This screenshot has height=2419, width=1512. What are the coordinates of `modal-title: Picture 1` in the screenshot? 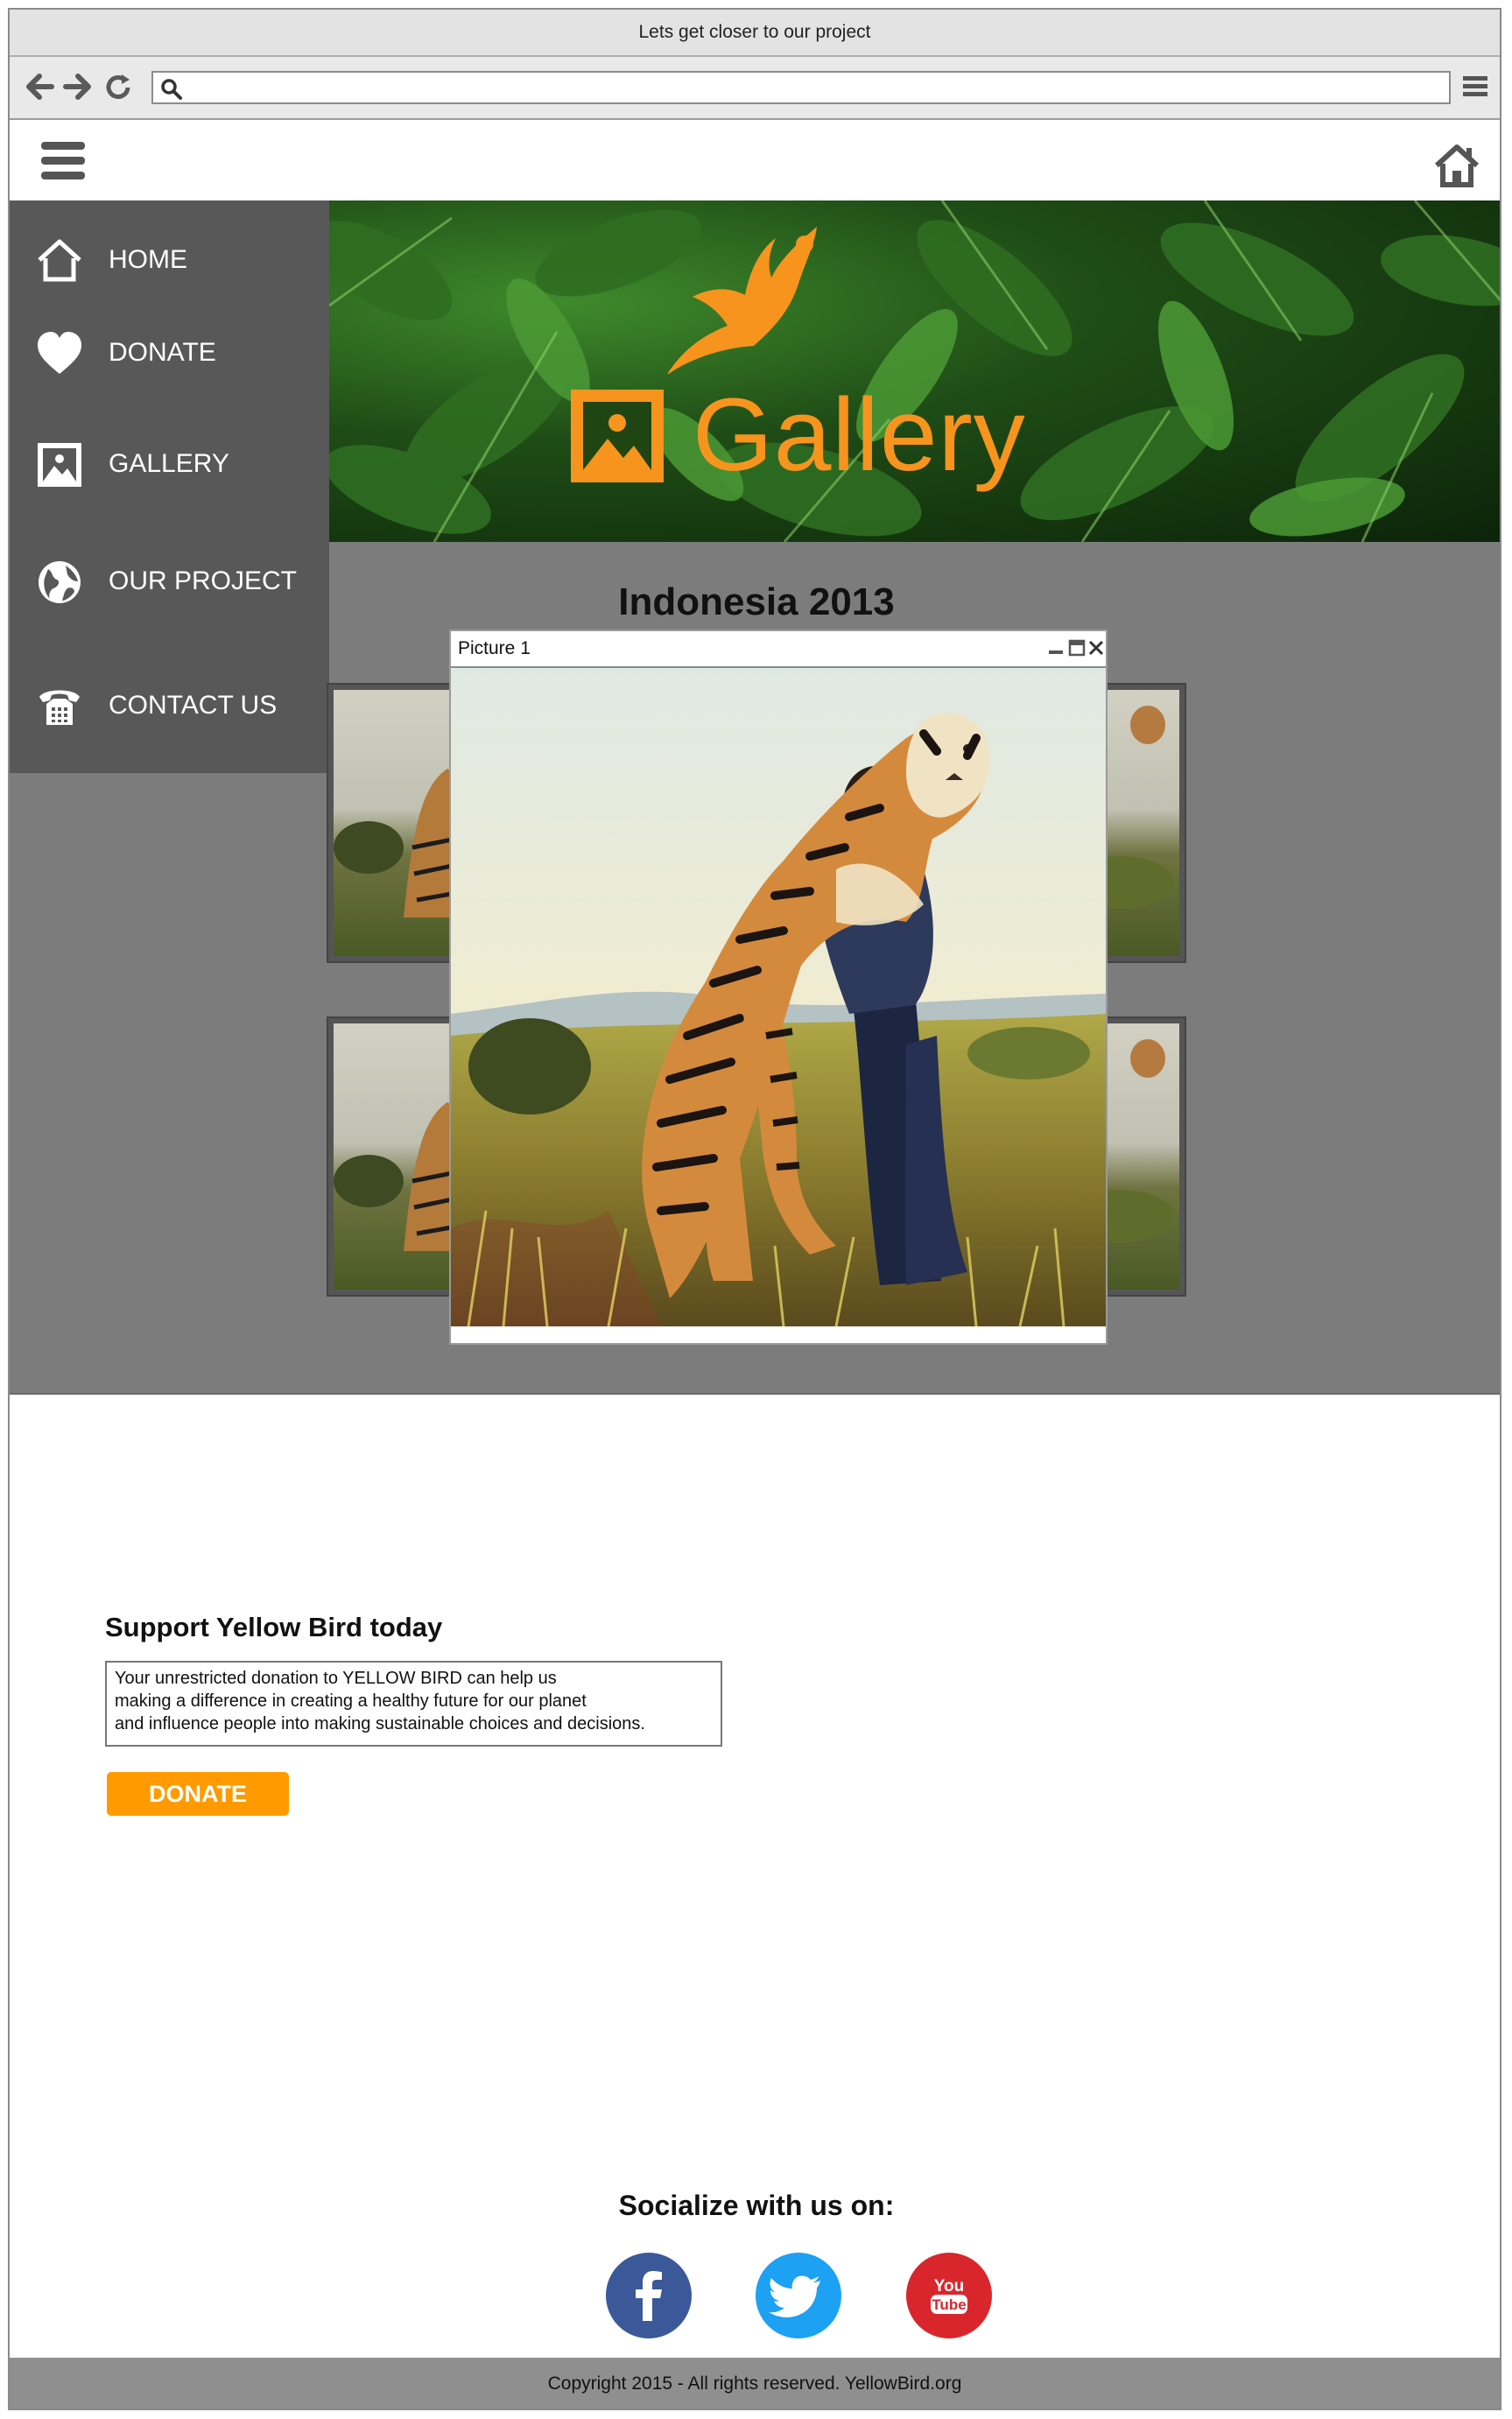 It's located at (494, 648).